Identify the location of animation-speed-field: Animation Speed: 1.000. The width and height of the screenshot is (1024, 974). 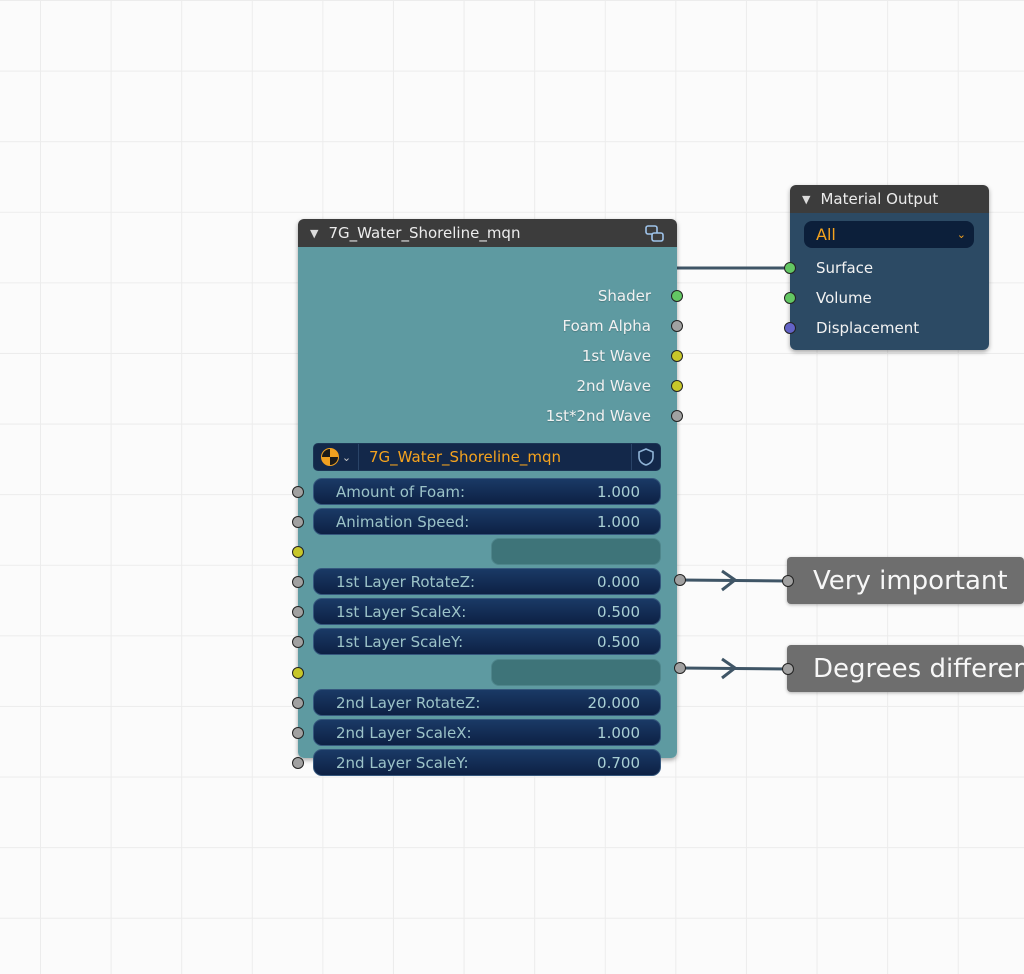
(487, 521).